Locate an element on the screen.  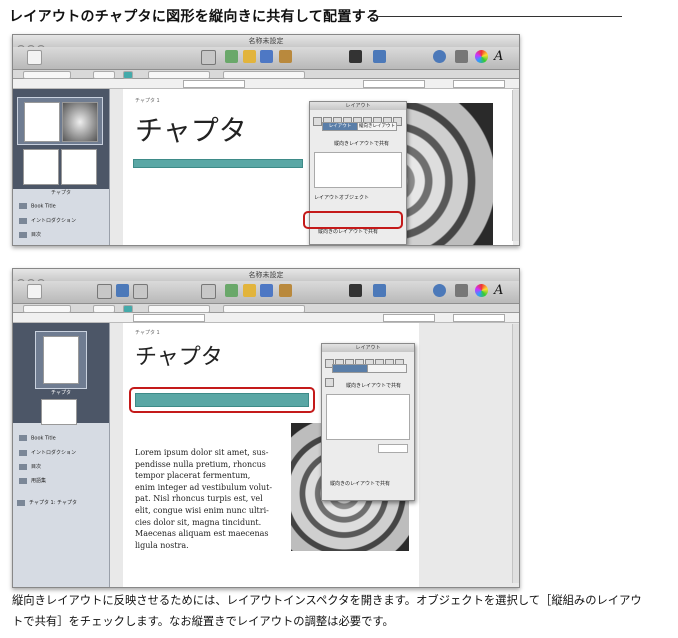
link-tab-icon is located at coordinates (329, 382).